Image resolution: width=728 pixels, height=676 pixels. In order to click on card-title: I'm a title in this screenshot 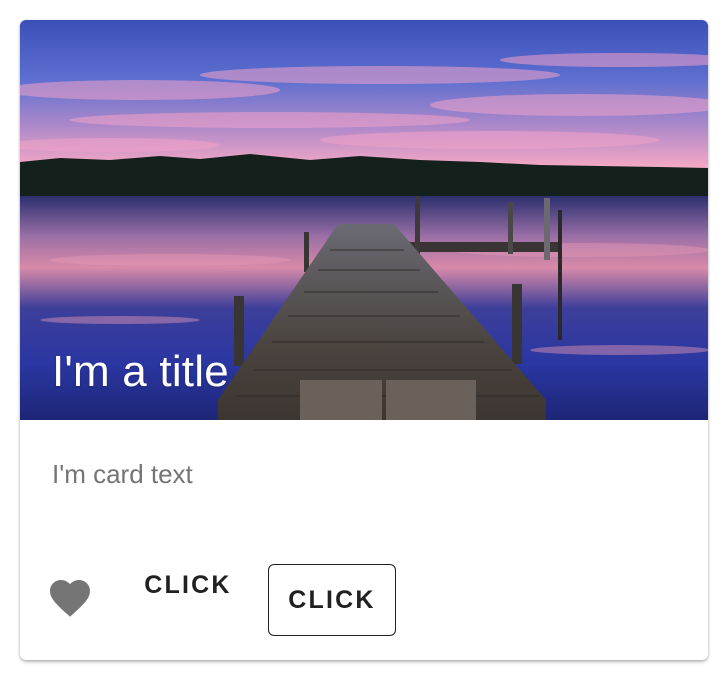, I will do `click(140, 371)`.